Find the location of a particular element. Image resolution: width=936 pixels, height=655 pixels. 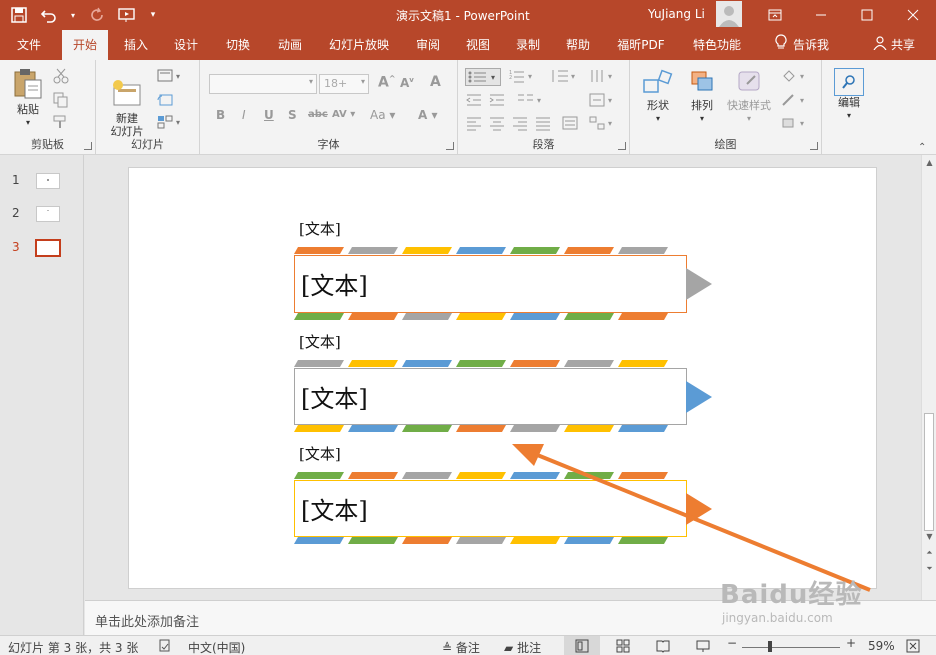

shrink-font-icon: Av is located at coordinates (407, 83).